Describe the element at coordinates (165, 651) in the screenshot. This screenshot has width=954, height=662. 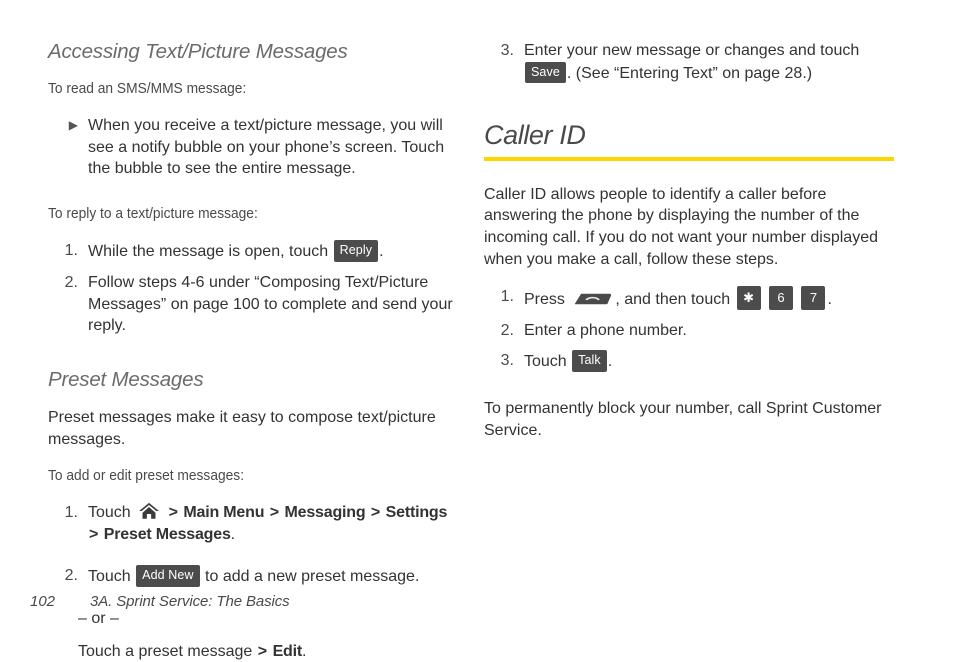
I see `edit-line-text: Touch a preset message` at that location.